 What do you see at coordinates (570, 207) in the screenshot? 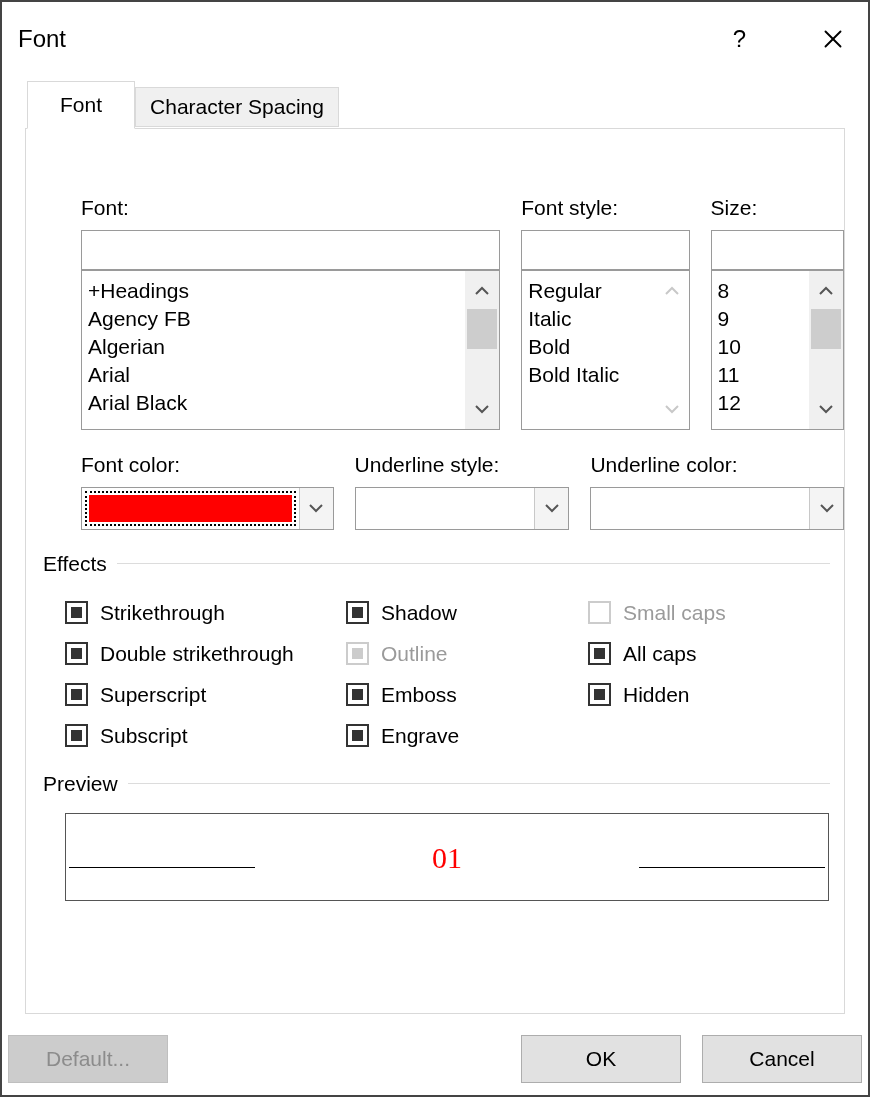
I see `list-label: Font style:` at bounding box center [570, 207].